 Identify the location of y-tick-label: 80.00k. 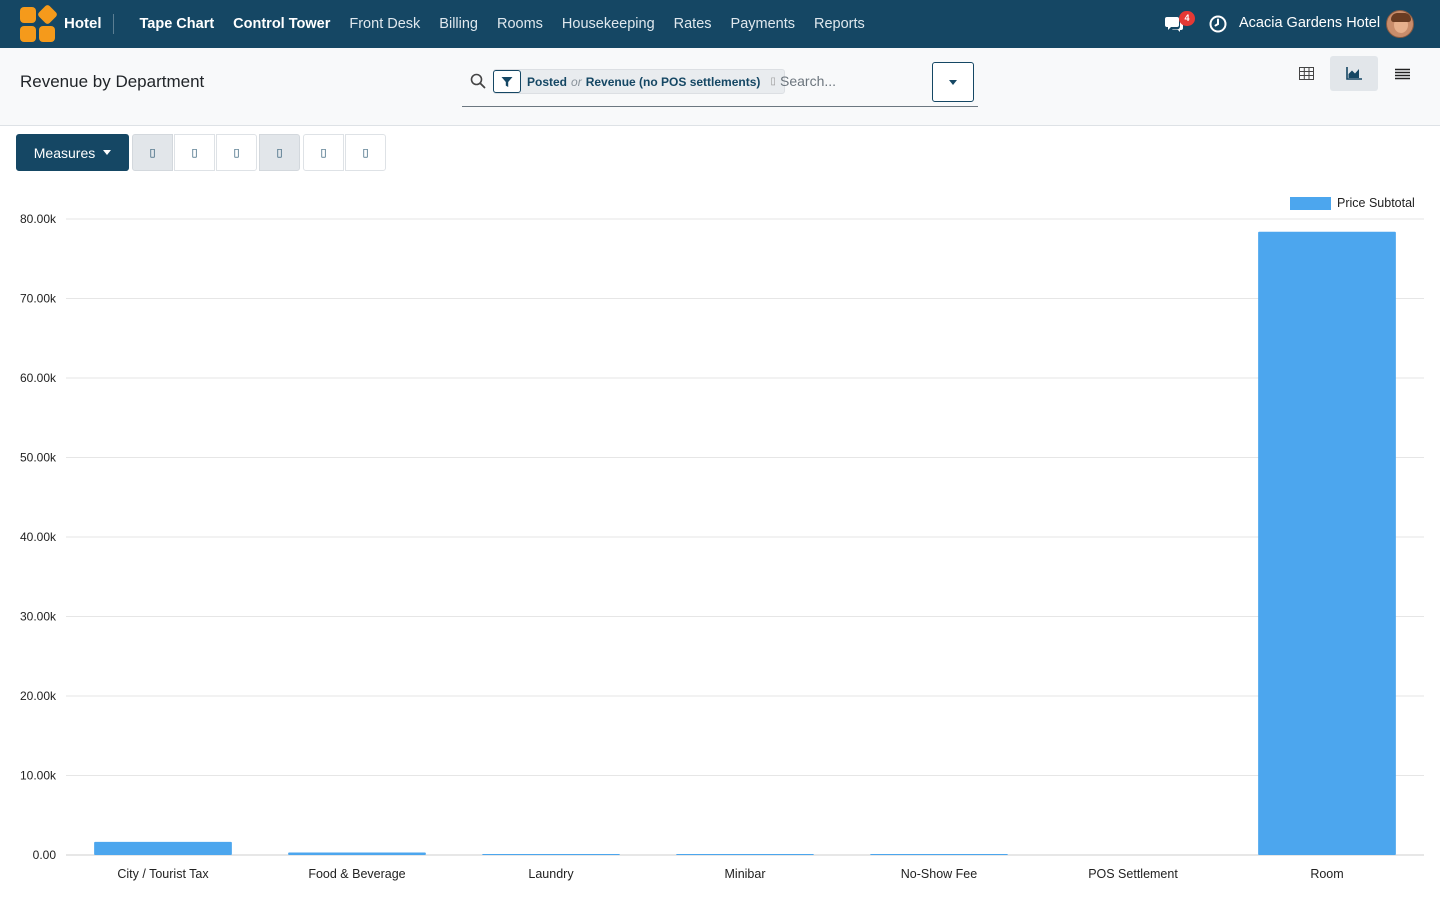
(38, 219).